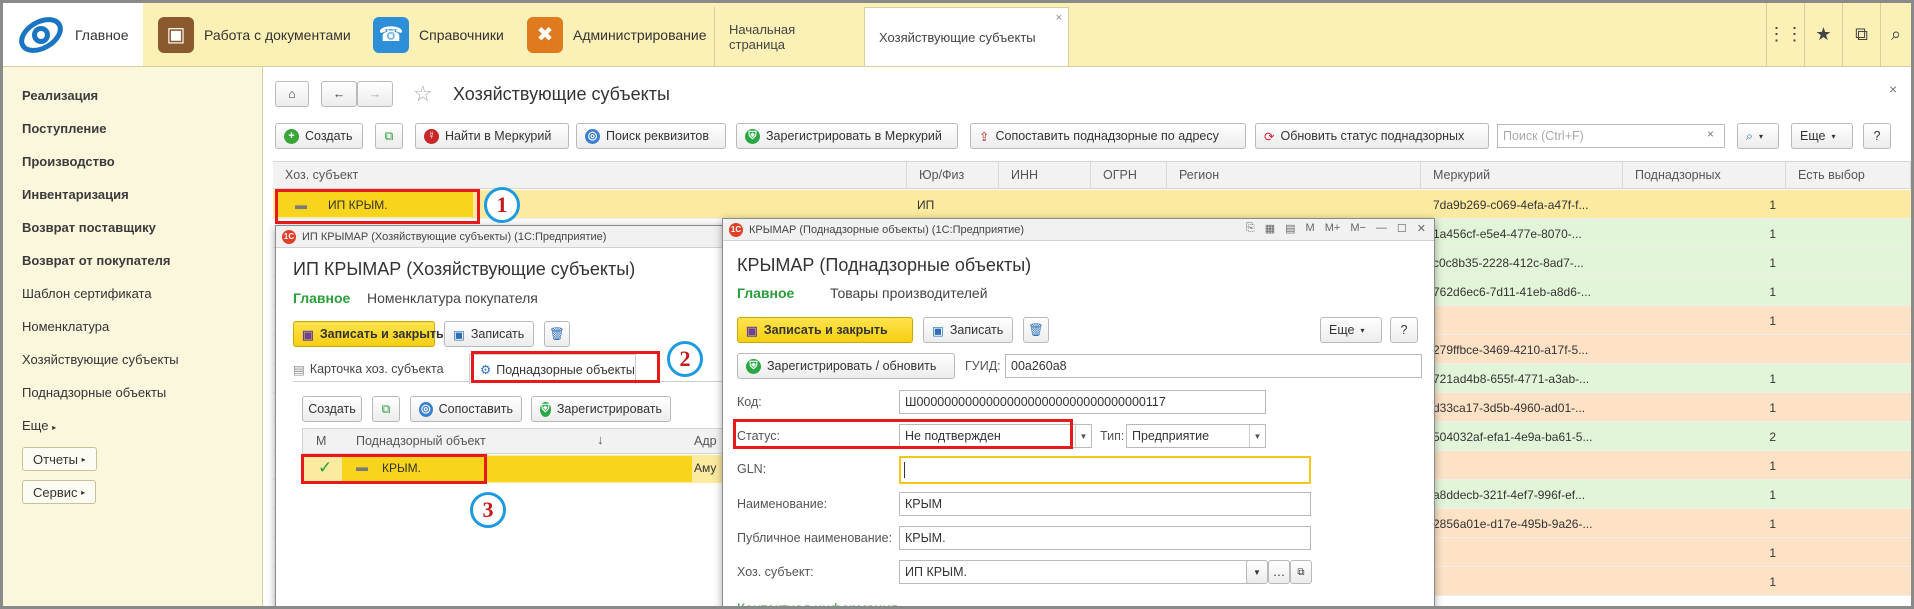 Image resolution: width=1914 pixels, height=609 pixels. I want to click on col-header-object: Поднадзорный объект, so click(421, 441).